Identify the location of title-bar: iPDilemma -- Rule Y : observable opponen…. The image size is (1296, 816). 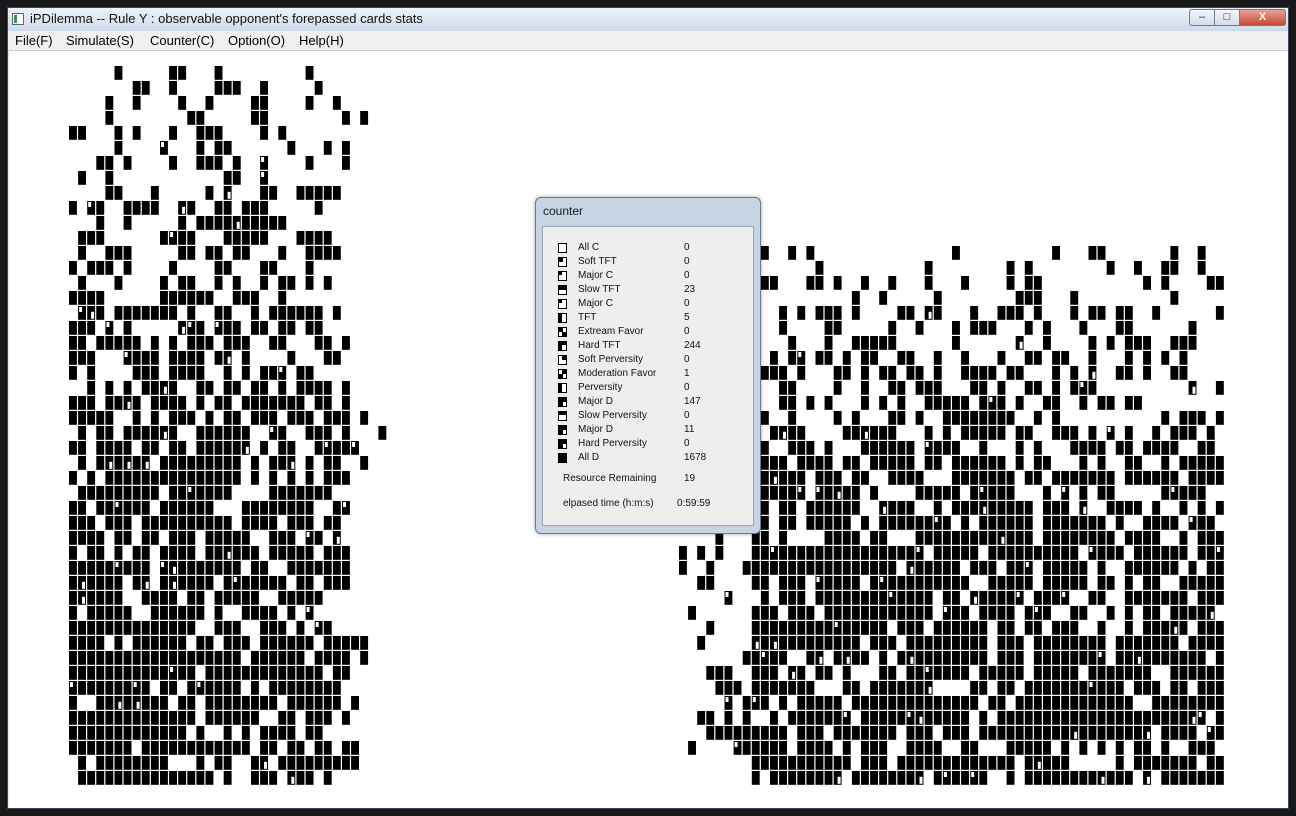
(648, 19).